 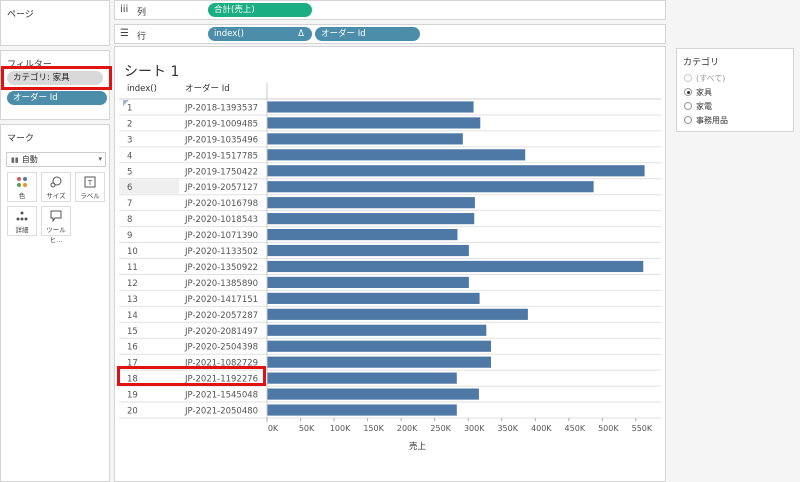 I want to click on columns-icon: iii, so click(x=124, y=9).